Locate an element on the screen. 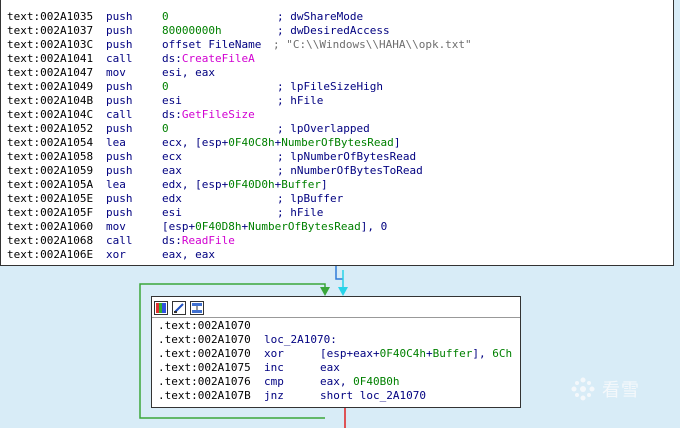 Image resolution: width=680 pixels, height=428 pixels. operand-part: ecx is located at coordinates (172, 156).